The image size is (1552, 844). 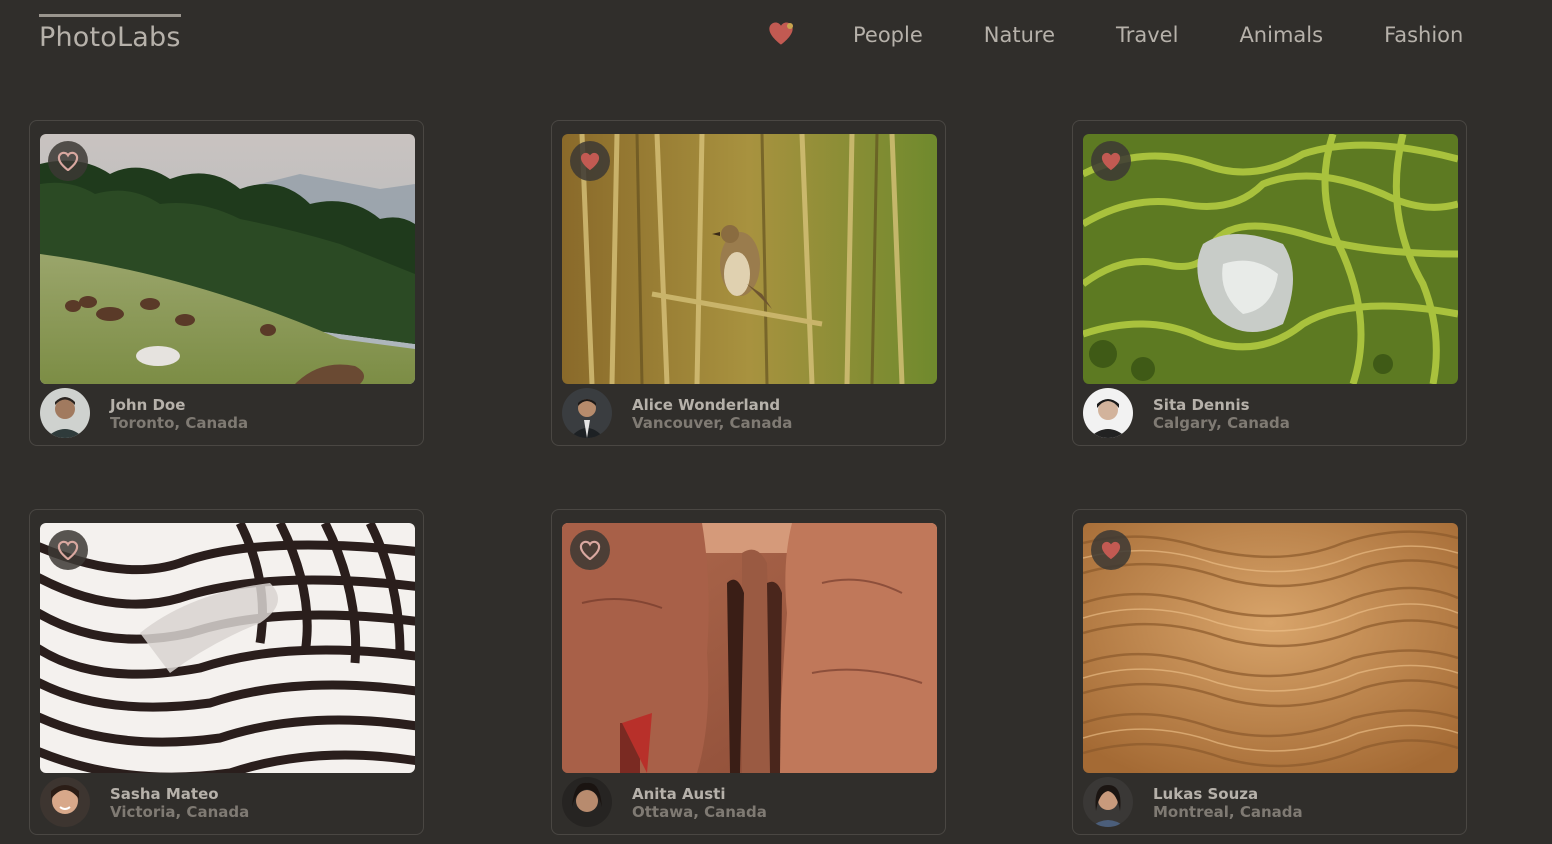 I want to click on author-location: Calgary, Canada, so click(x=1221, y=423).